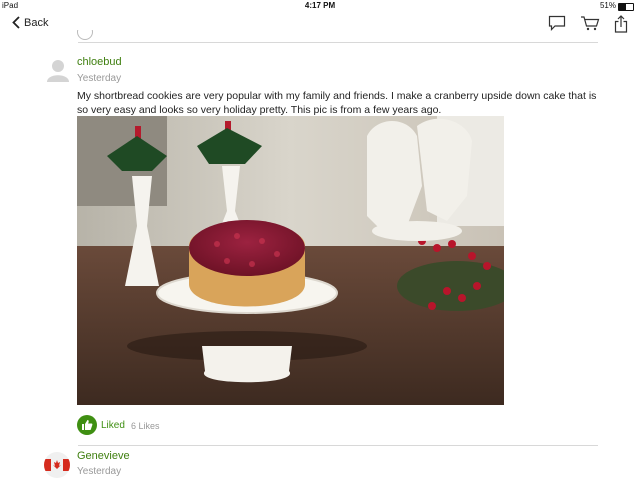 Image resolution: width=640 pixels, height=478 pixels. What do you see at coordinates (85, 36) in the screenshot?
I see `previous-avatar` at bounding box center [85, 36].